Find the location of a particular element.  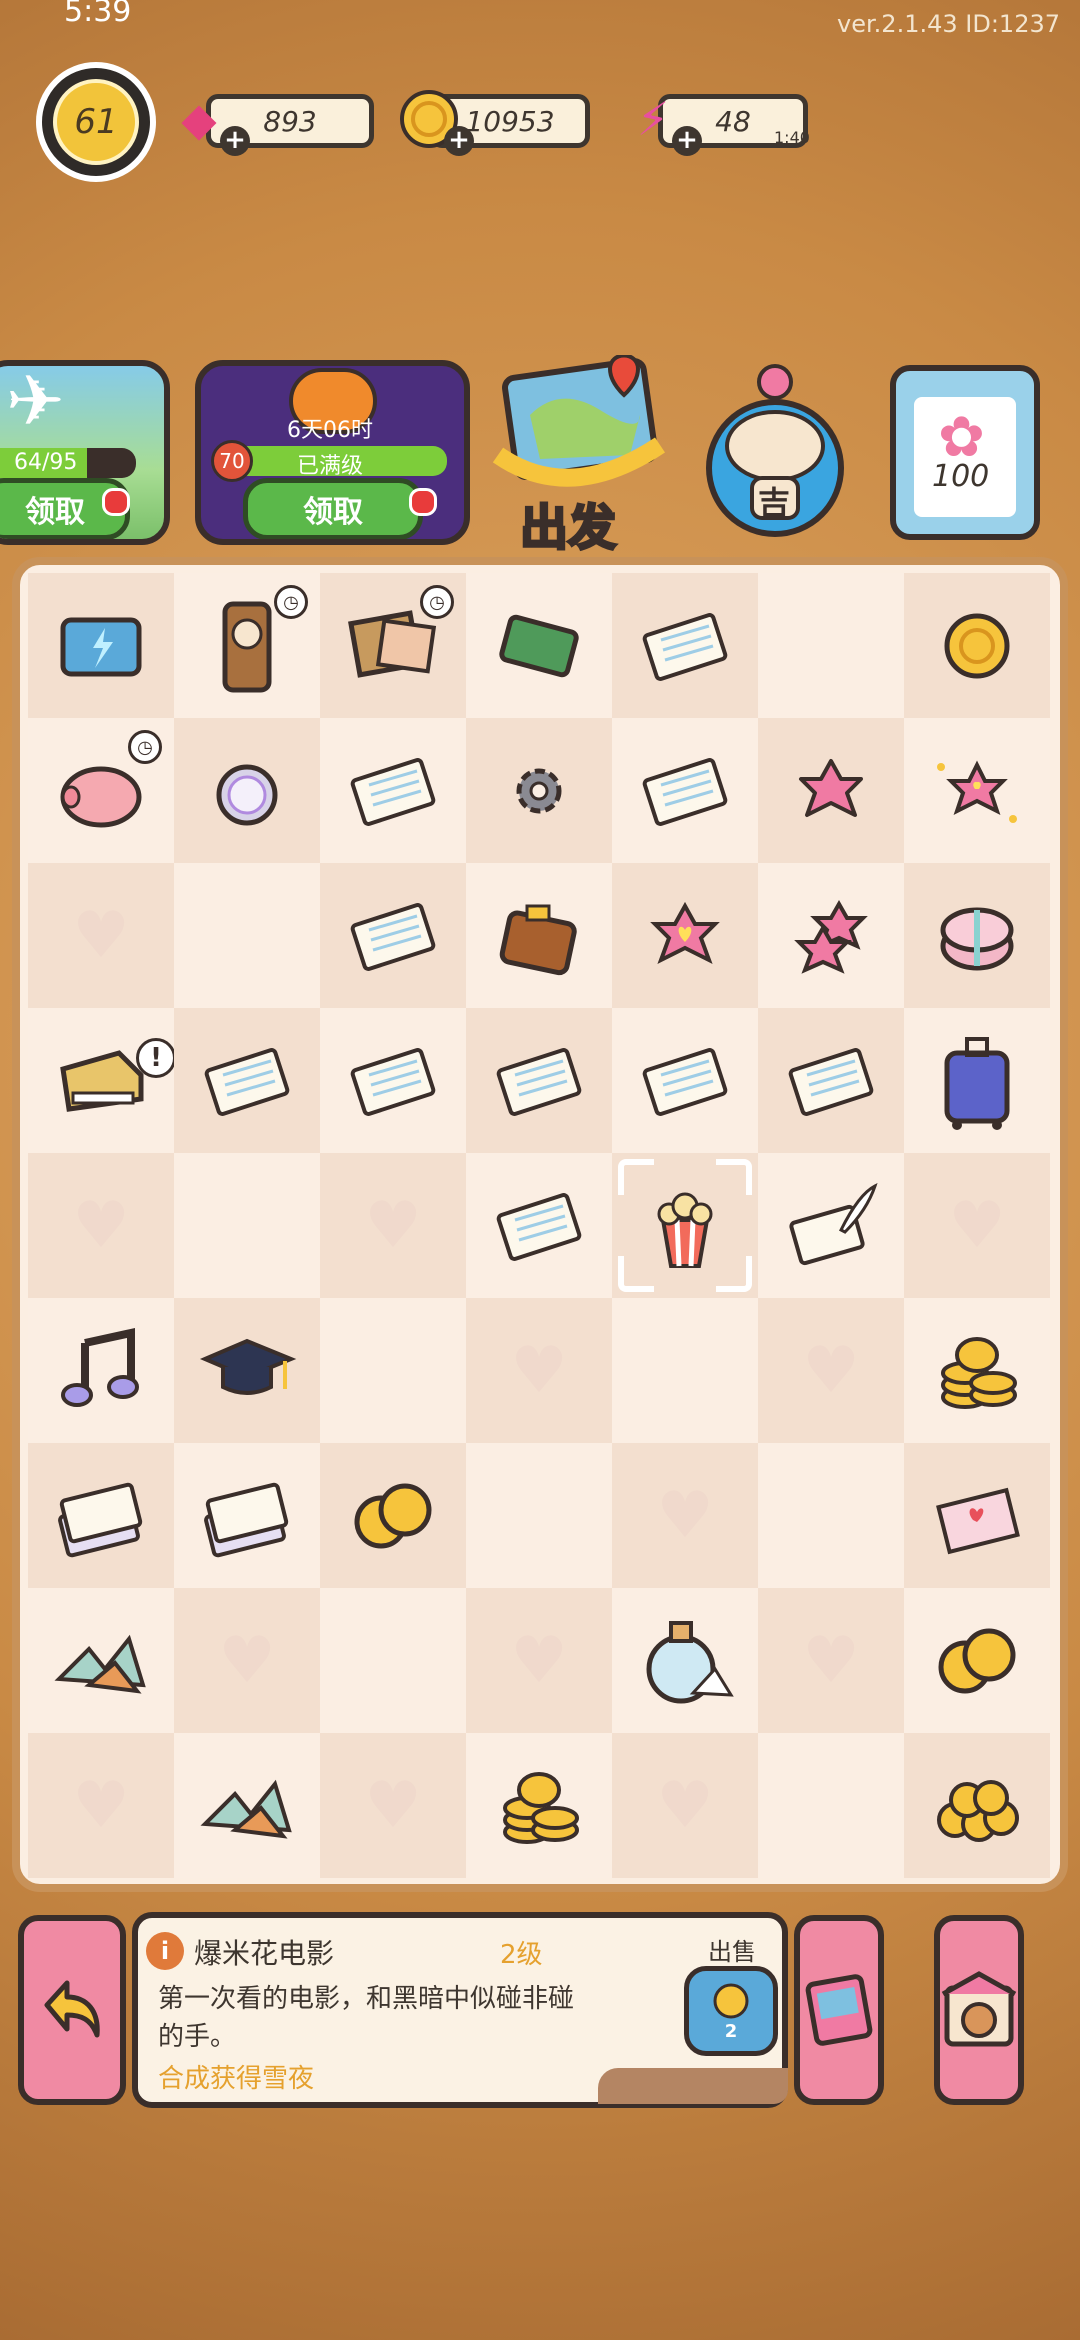

double-flower-icon is located at coordinates (831, 936).